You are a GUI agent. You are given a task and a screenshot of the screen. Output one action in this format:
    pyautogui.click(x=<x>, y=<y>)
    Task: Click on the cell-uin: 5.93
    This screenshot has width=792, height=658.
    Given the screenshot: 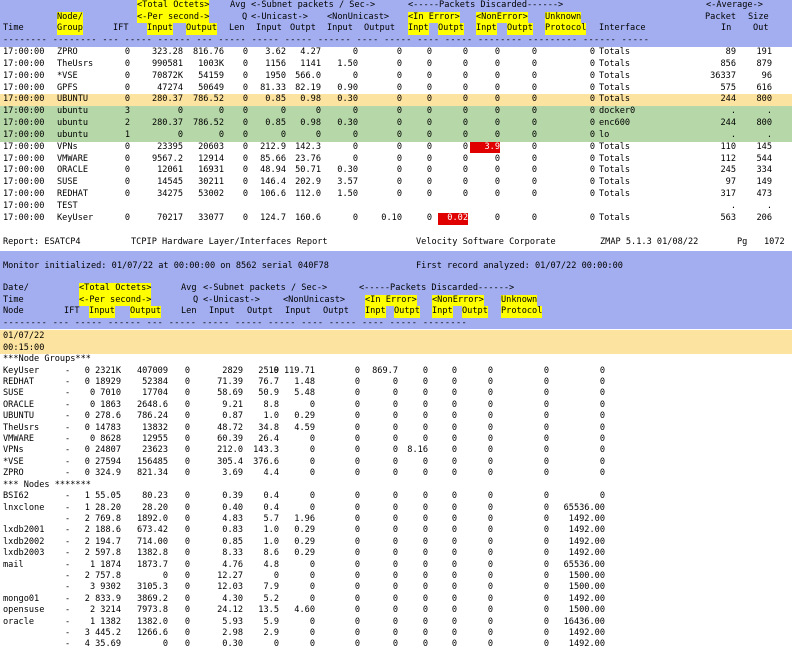 What is the action you would take?
    pyautogui.click(x=232, y=621)
    